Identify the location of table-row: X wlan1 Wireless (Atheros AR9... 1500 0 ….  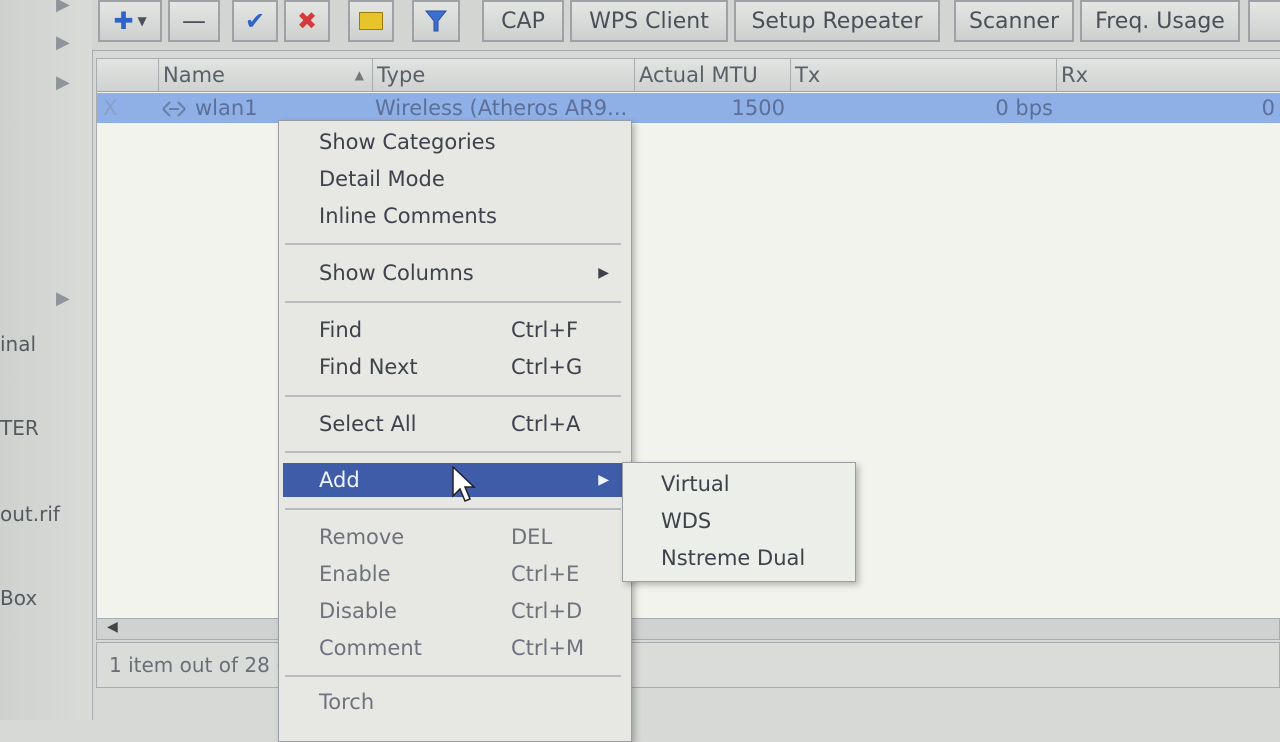
(688, 108).